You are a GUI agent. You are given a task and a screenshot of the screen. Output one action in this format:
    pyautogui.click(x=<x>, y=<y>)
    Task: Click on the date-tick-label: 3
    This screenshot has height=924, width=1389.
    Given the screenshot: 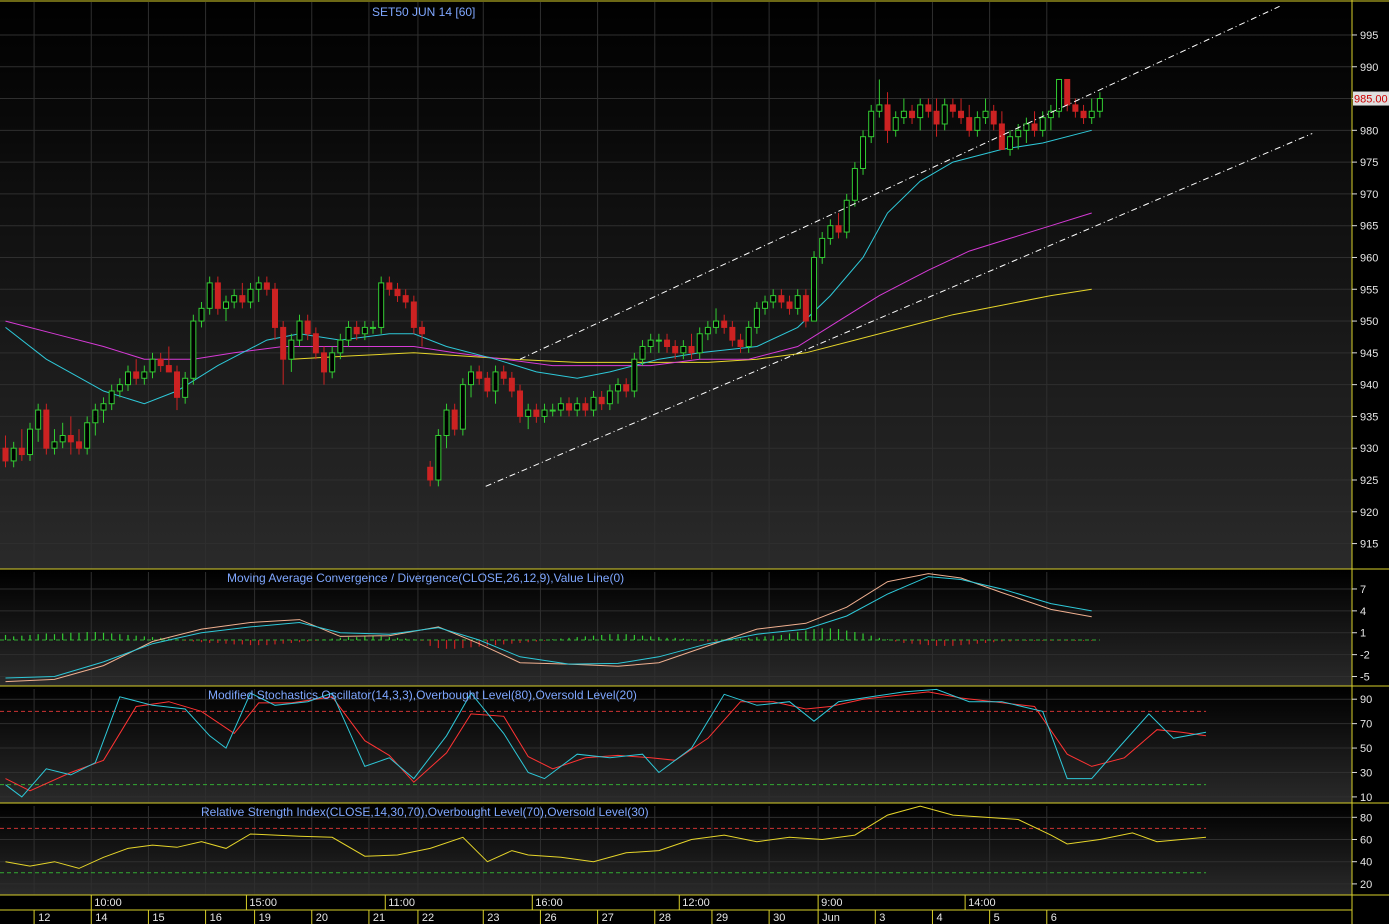 What is the action you would take?
    pyautogui.click(x=882, y=918)
    